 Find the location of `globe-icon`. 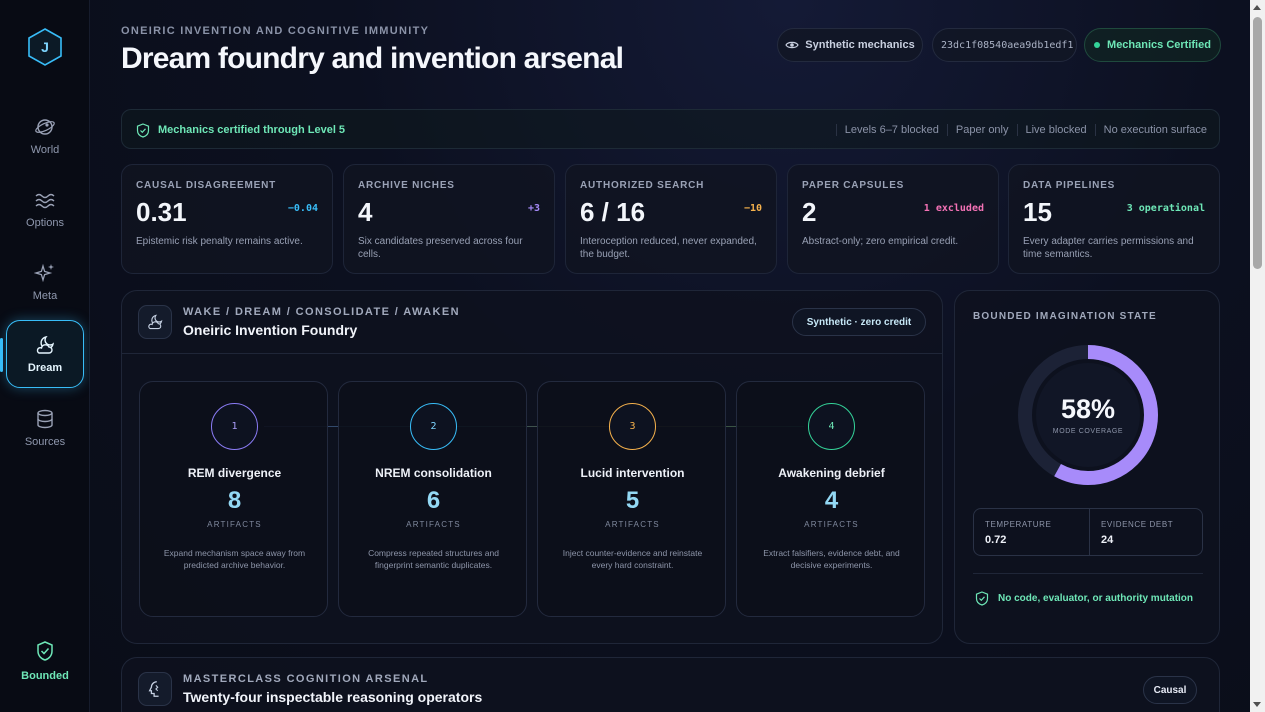

globe-icon is located at coordinates (45, 127).